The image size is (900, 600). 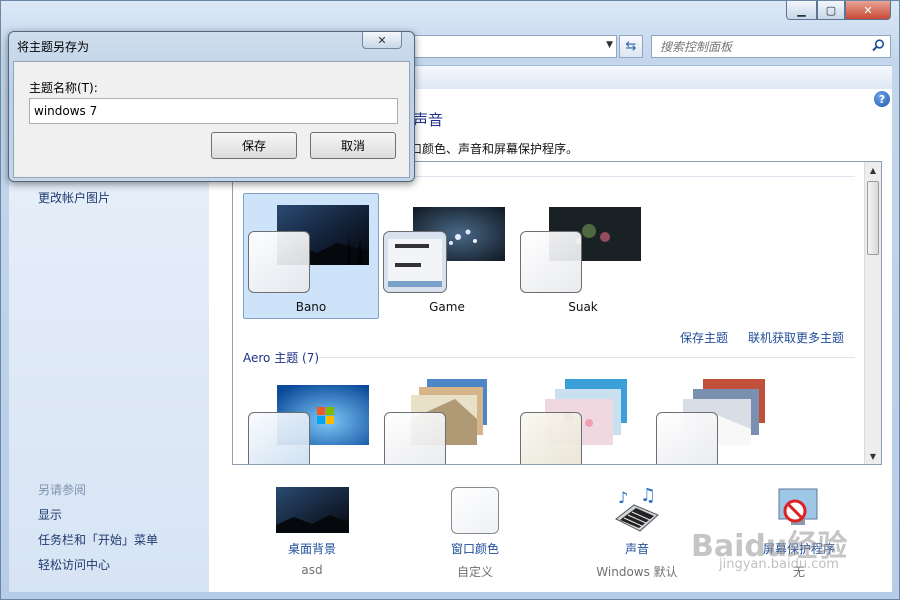 What do you see at coordinates (872, 313) in the screenshot?
I see `vertical-scrollbar: ▲ ▼` at bounding box center [872, 313].